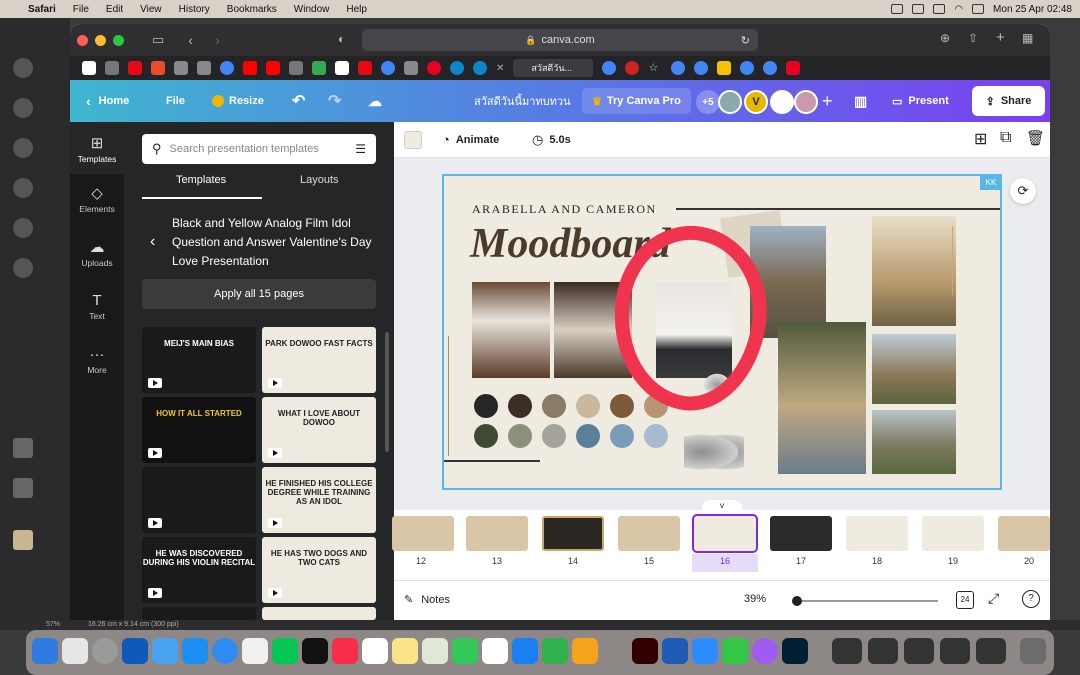  What do you see at coordinates (341, 39) in the screenshot?
I see `shield-icon: ◐` at bounding box center [341, 39].